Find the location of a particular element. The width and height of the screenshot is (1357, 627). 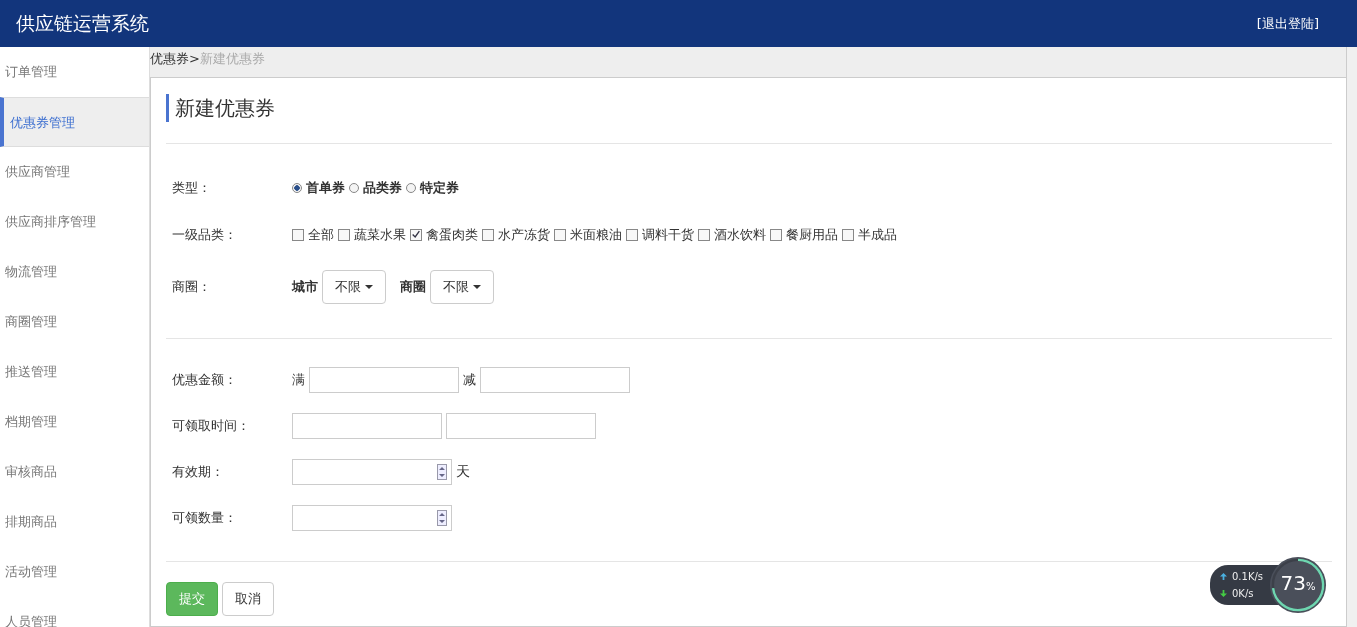

sidebar-item: 排期商品 is located at coordinates (74, 522).